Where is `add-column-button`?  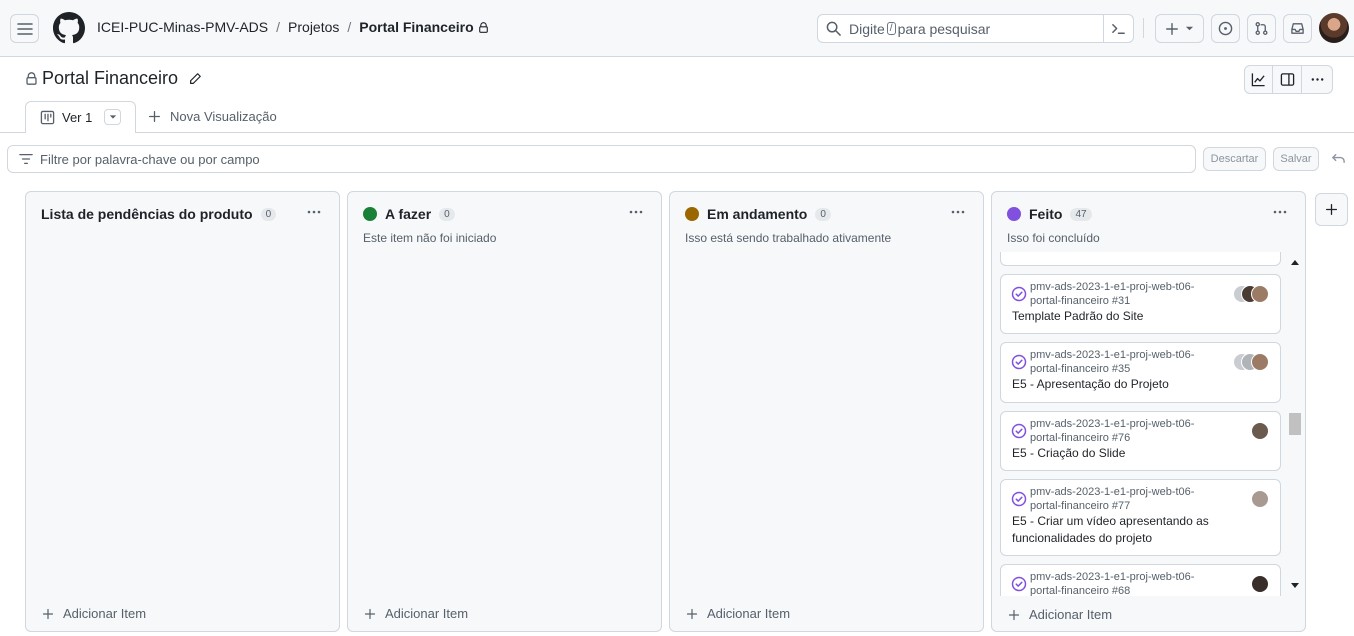
add-column-button is located at coordinates (1331, 209).